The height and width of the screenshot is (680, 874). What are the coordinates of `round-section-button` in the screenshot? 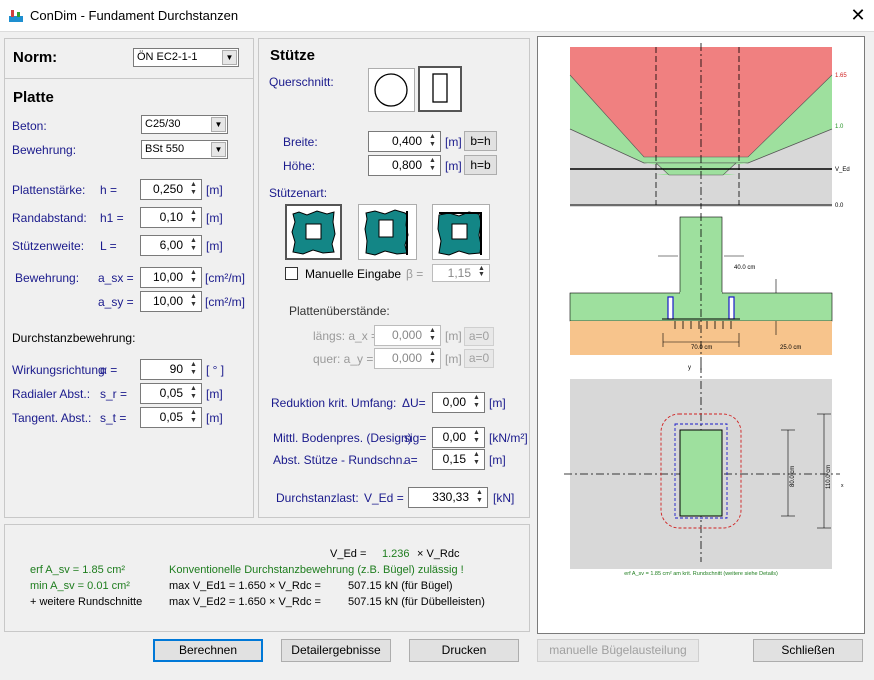 It's located at (391, 90).